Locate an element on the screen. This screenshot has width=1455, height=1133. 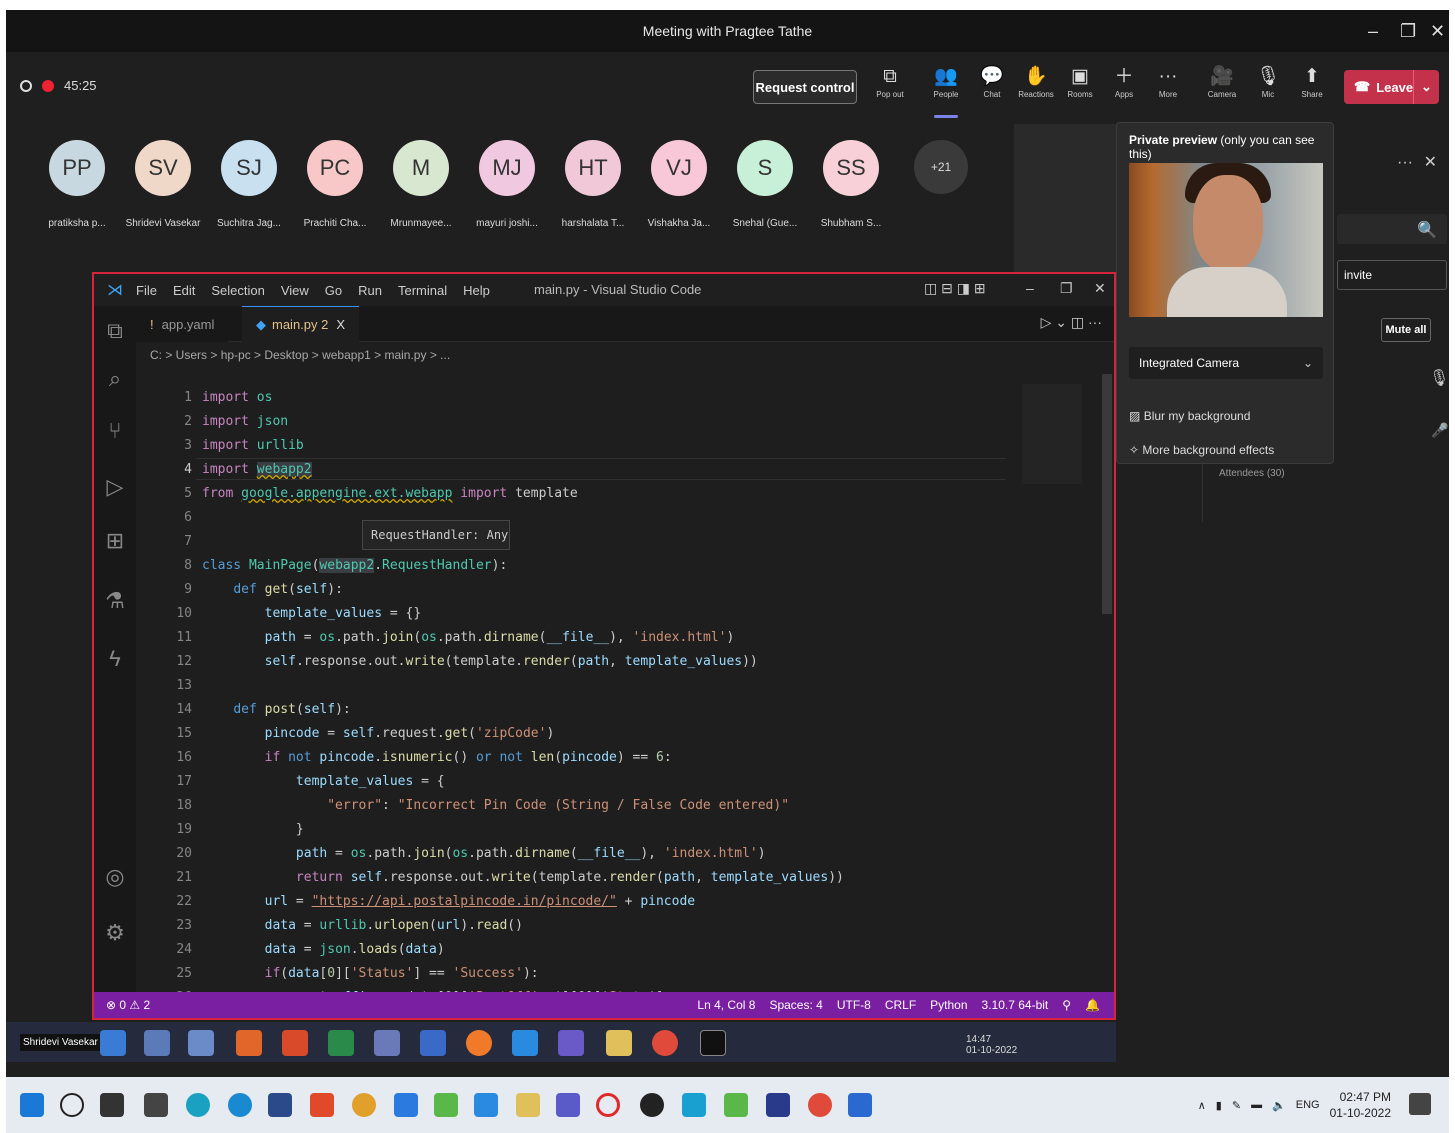
chevron-down-icon: ⌄ is located at coordinates (1426, 87).